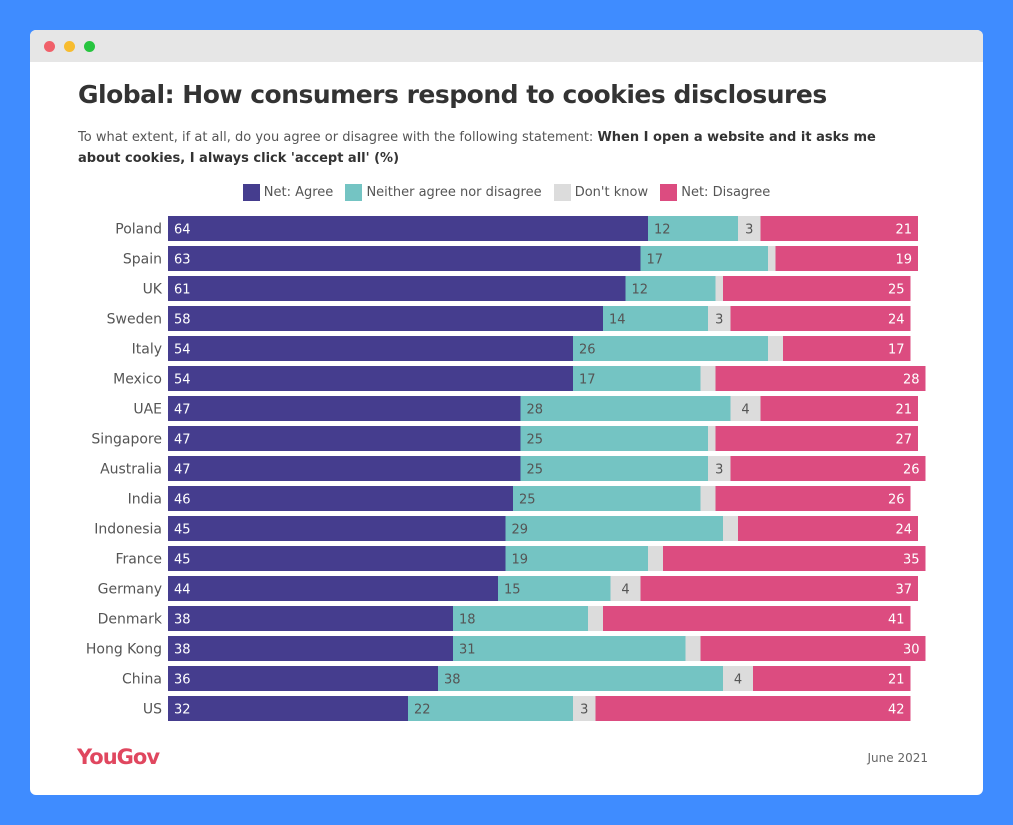 The height and width of the screenshot is (825, 1013). What do you see at coordinates (147, 350) in the screenshot?
I see `category-label: Italy` at bounding box center [147, 350].